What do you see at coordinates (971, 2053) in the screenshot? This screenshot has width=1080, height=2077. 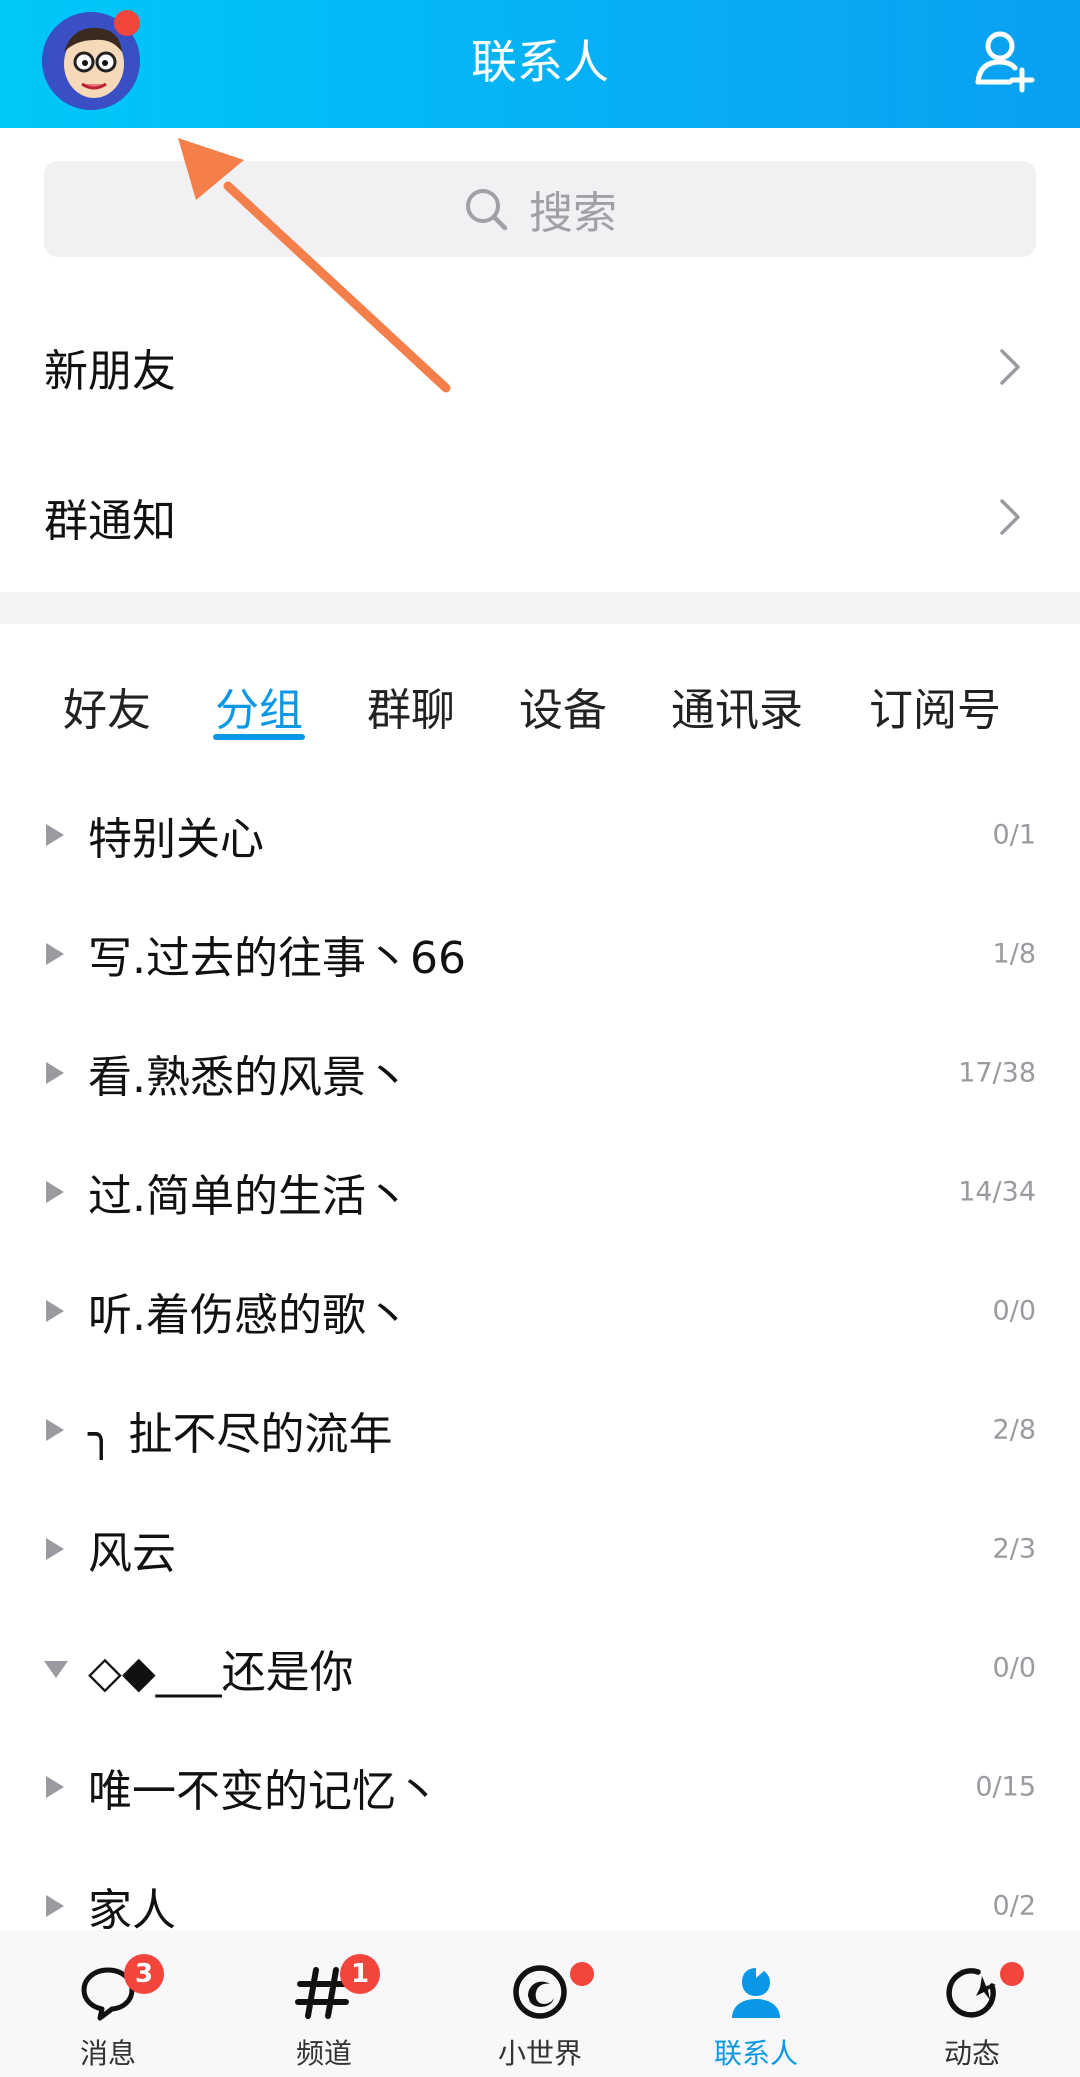 I see `nav-label: 动态` at bounding box center [971, 2053].